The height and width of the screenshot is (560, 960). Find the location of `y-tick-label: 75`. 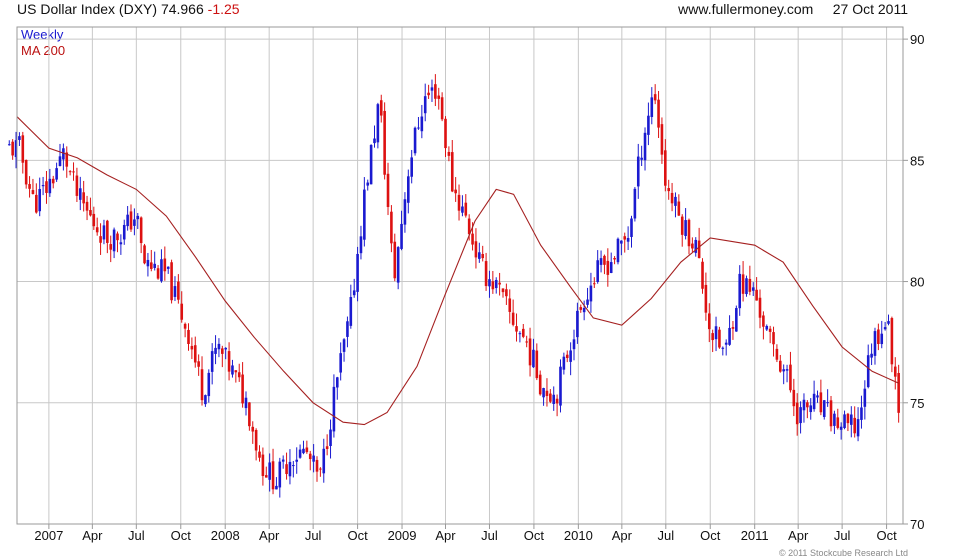

y-tick-label: 75 is located at coordinates (917, 403).